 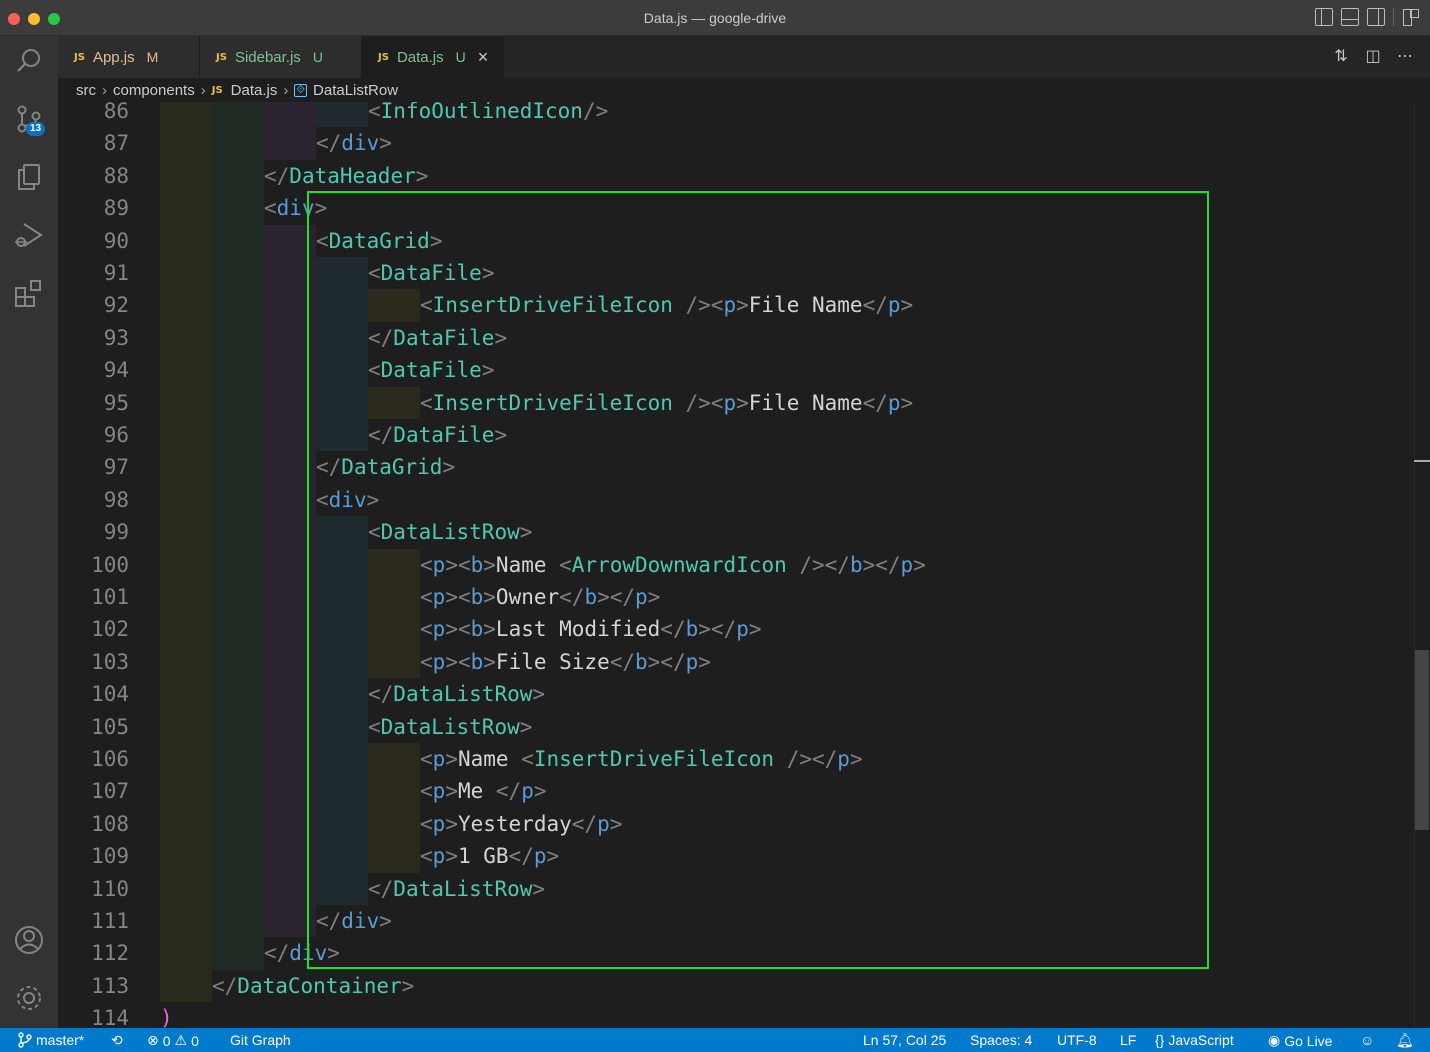 I want to click on code-line: 96 </DataFile>, so click(x=736, y=435).